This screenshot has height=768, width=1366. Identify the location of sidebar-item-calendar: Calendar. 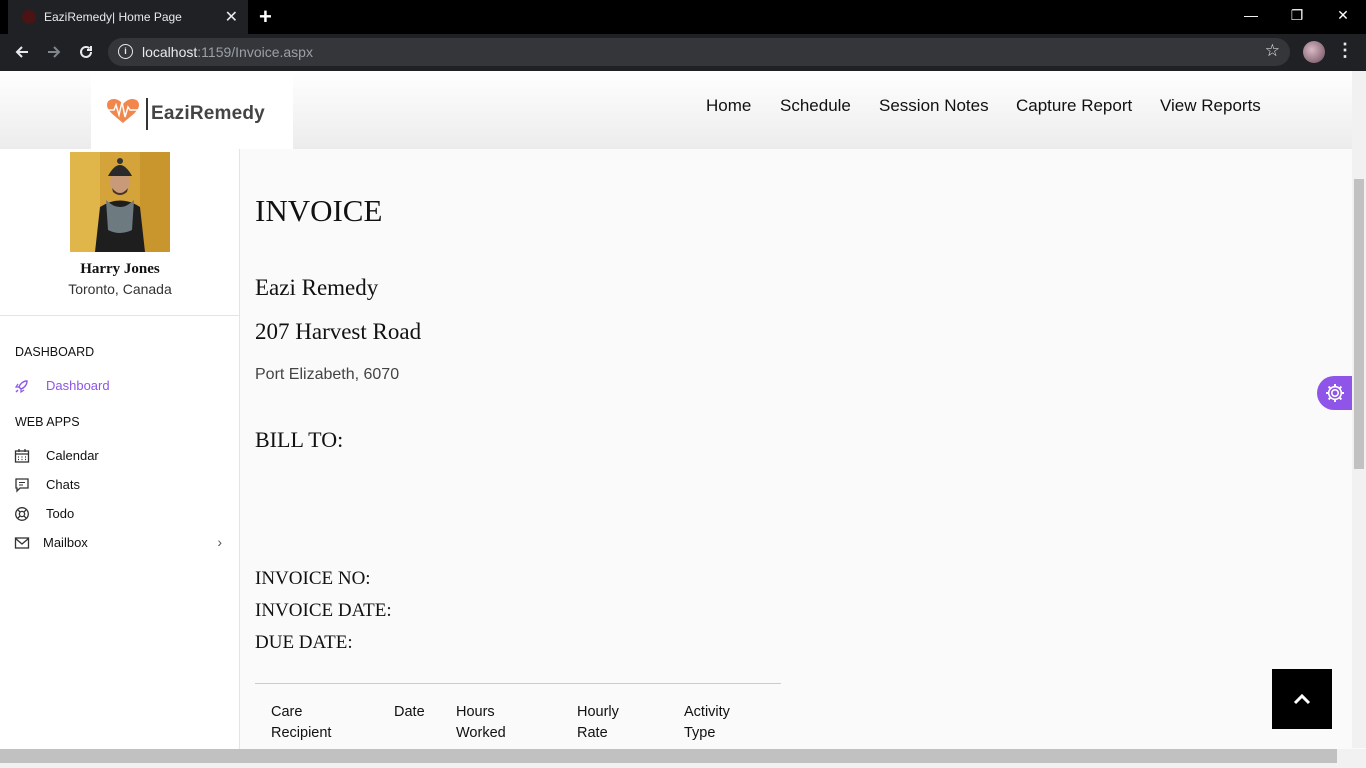
(119, 457).